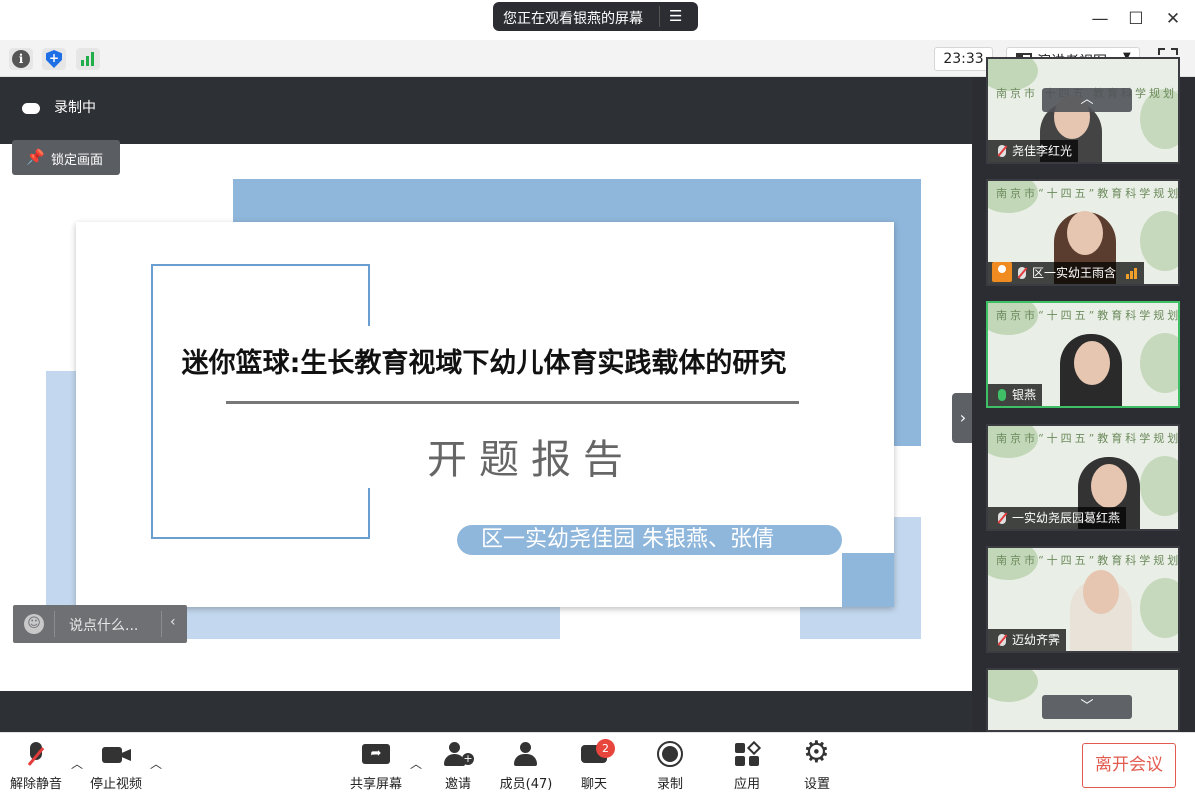 The width and height of the screenshot is (1195, 799). Describe the element at coordinates (31, 108) in the screenshot. I see `cloud-icon` at that location.